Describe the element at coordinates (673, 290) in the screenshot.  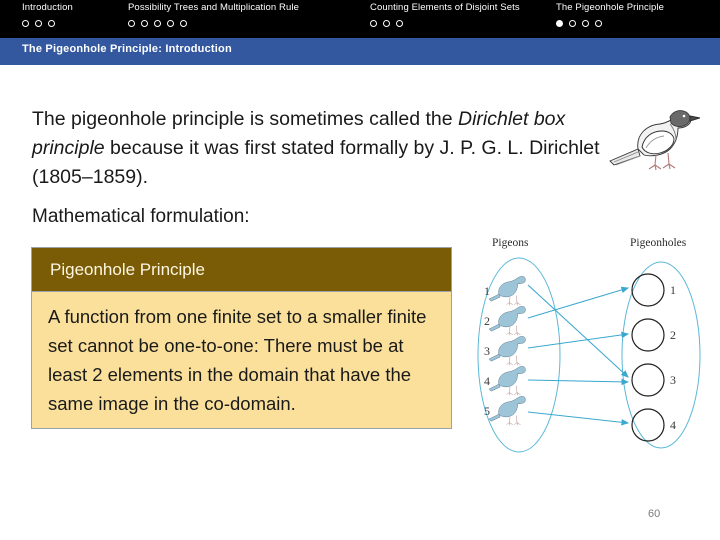
I see `hole-index-label: 1` at that location.